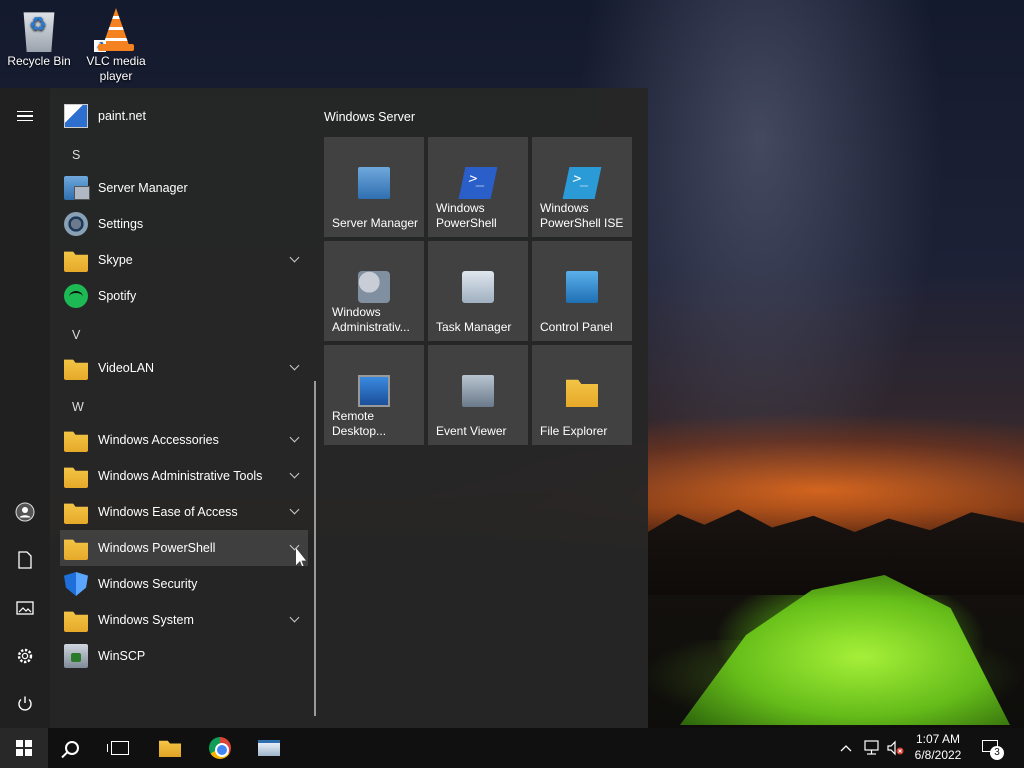  Describe the element at coordinates (126, 368) in the screenshot. I see `app-item-label: VideoLAN` at that location.